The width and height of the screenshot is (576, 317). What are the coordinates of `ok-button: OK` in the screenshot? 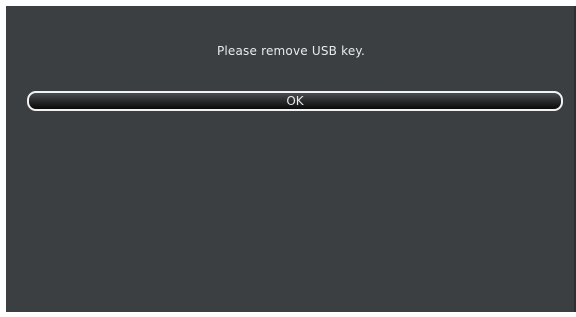 It's located at (295, 101).